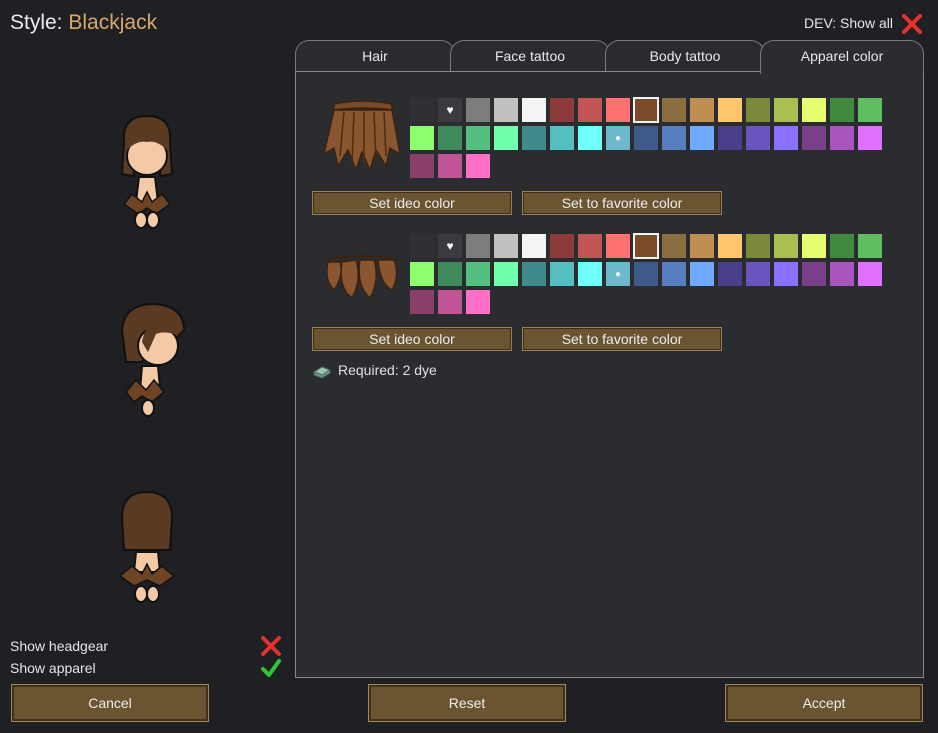 The height and width of the screenshot is (733, 938). Describe the element at coordinates (467, 703) in the screenshot. I see `reset-button: Reset` at that location.